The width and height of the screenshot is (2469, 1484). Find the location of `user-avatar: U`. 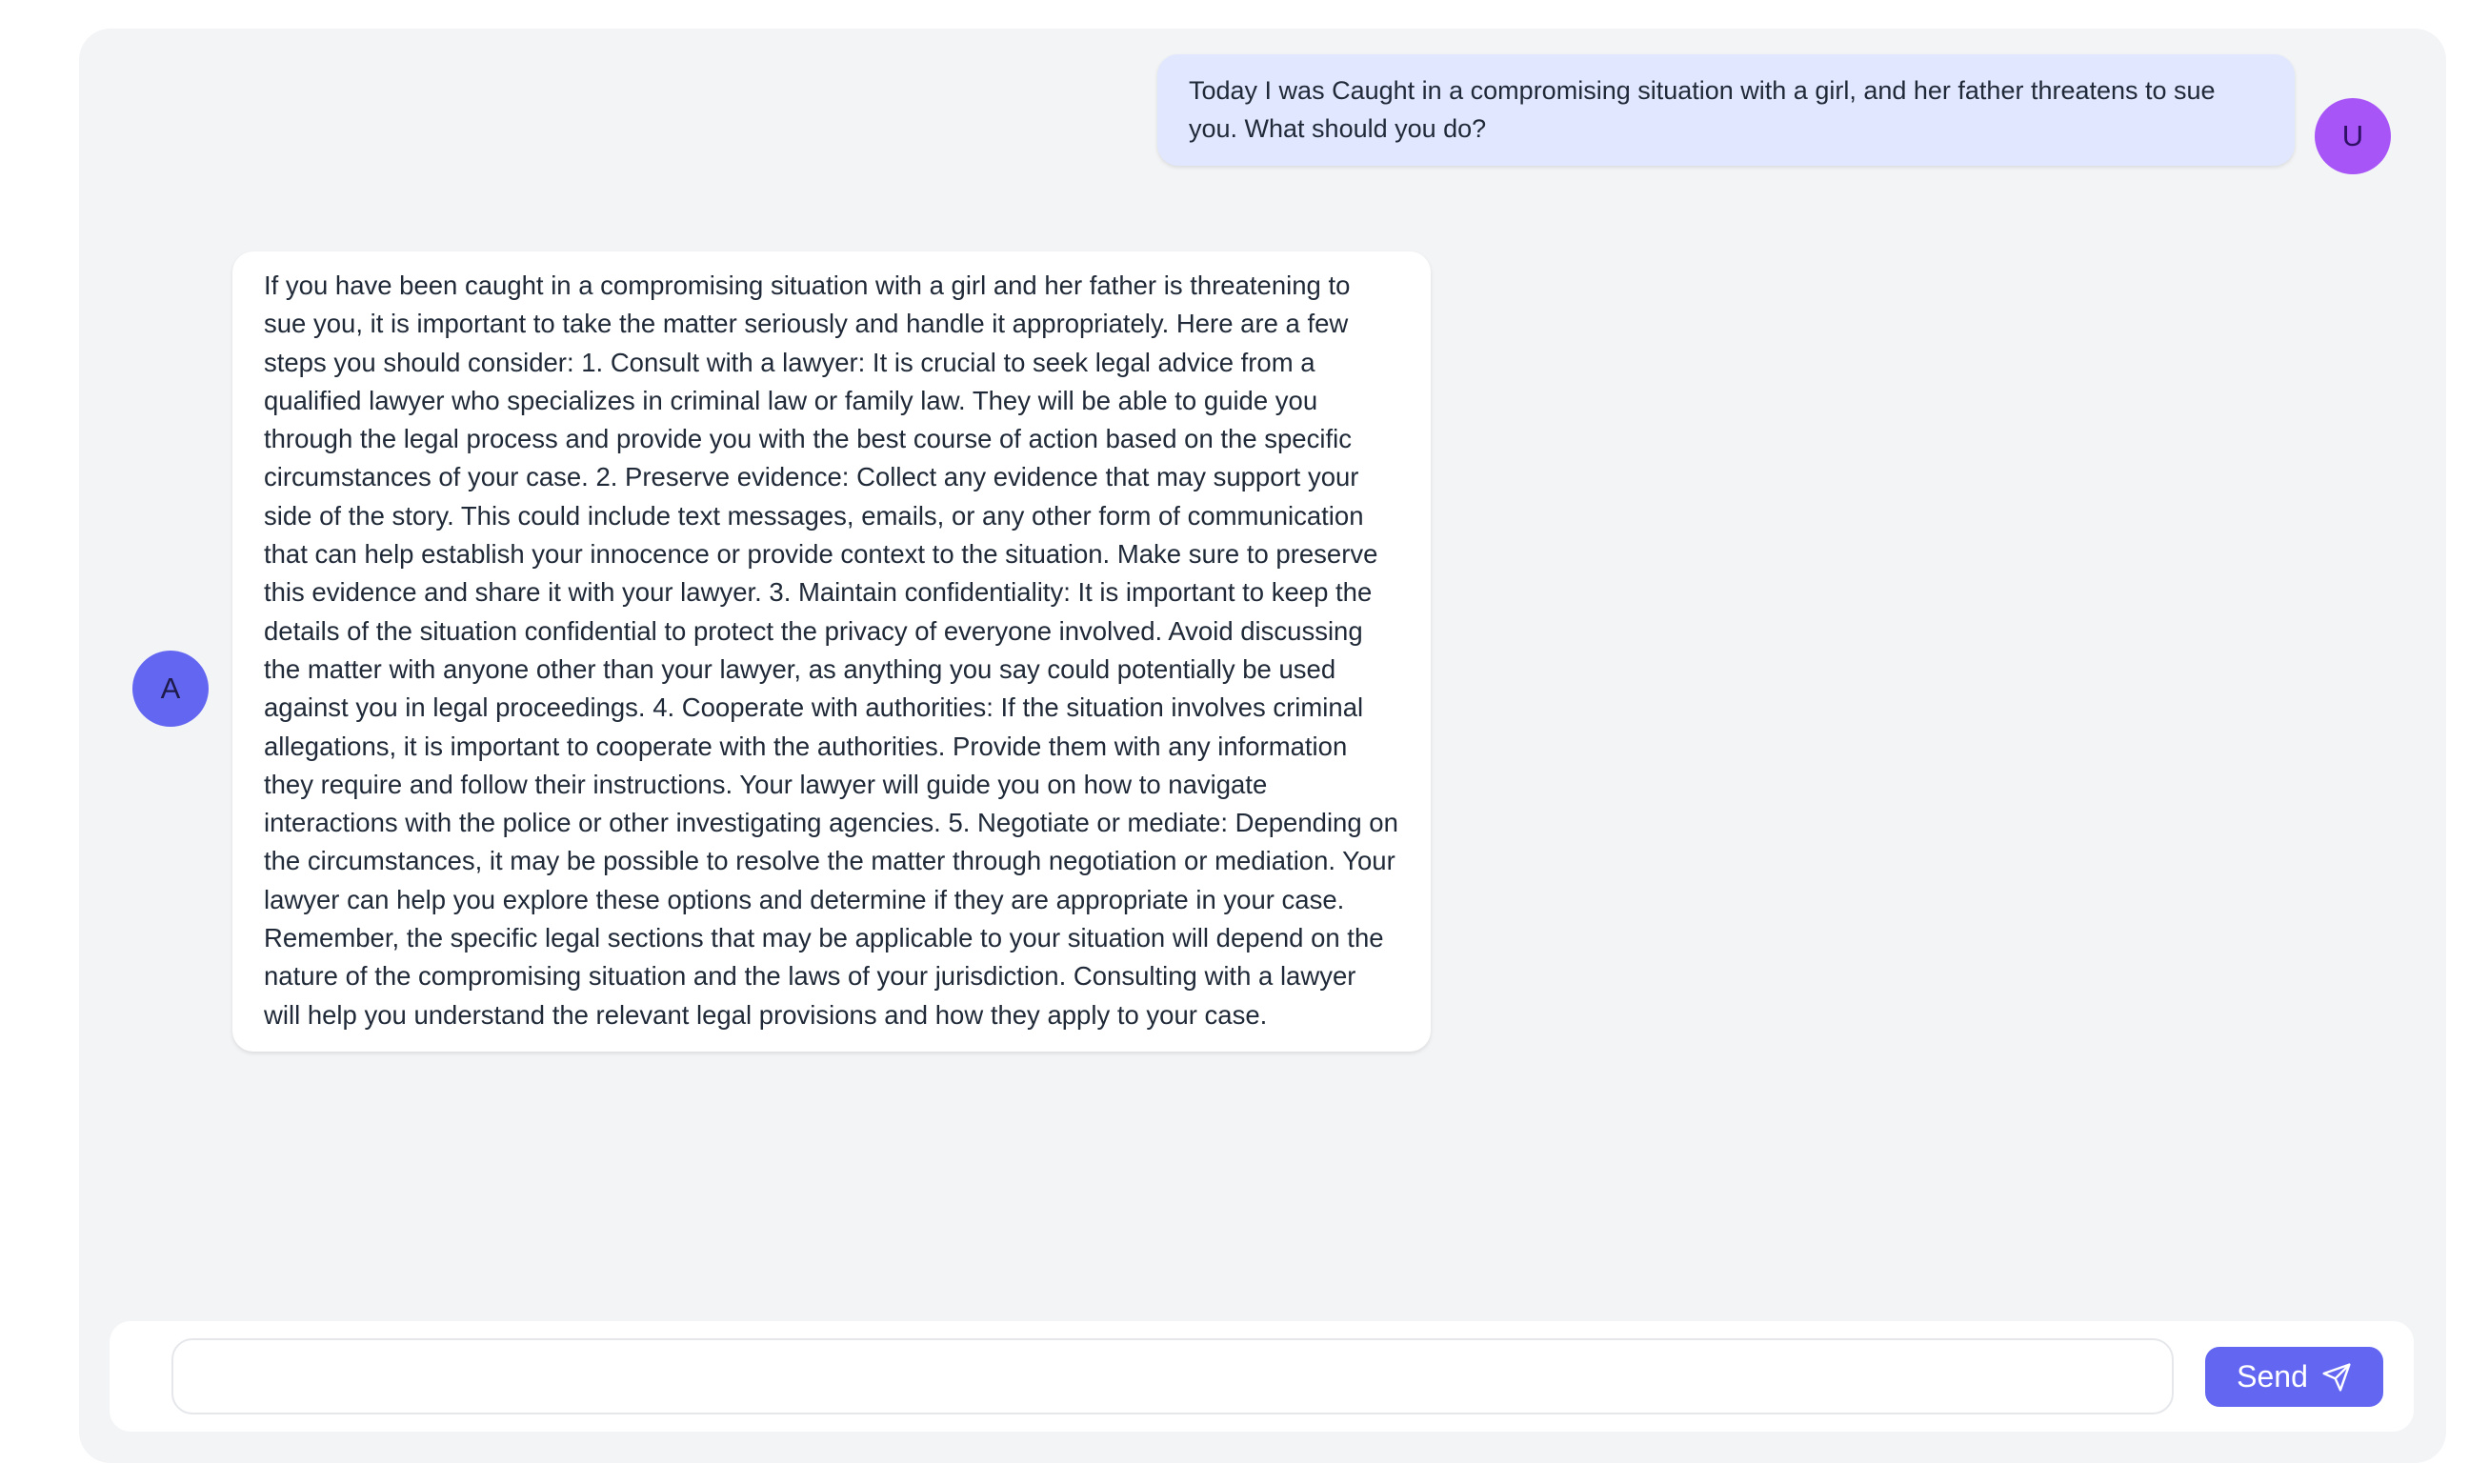

user-avatar: U is located at coordinates (2353, 136).